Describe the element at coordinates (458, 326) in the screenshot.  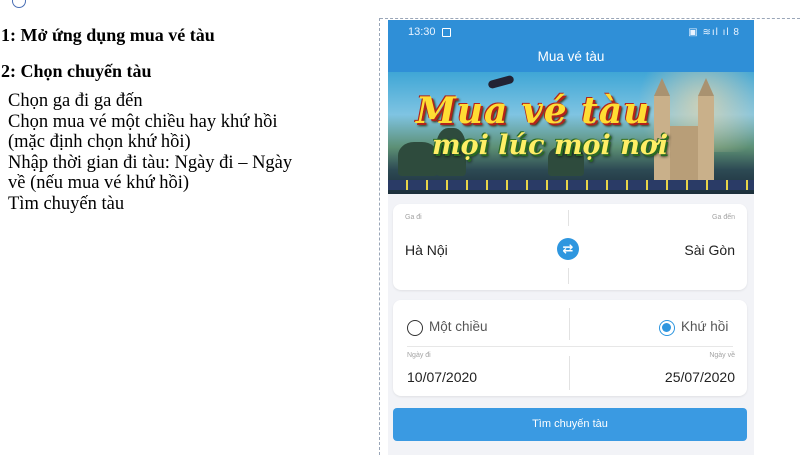
I see `one-way-label: Một chiều` at that location.